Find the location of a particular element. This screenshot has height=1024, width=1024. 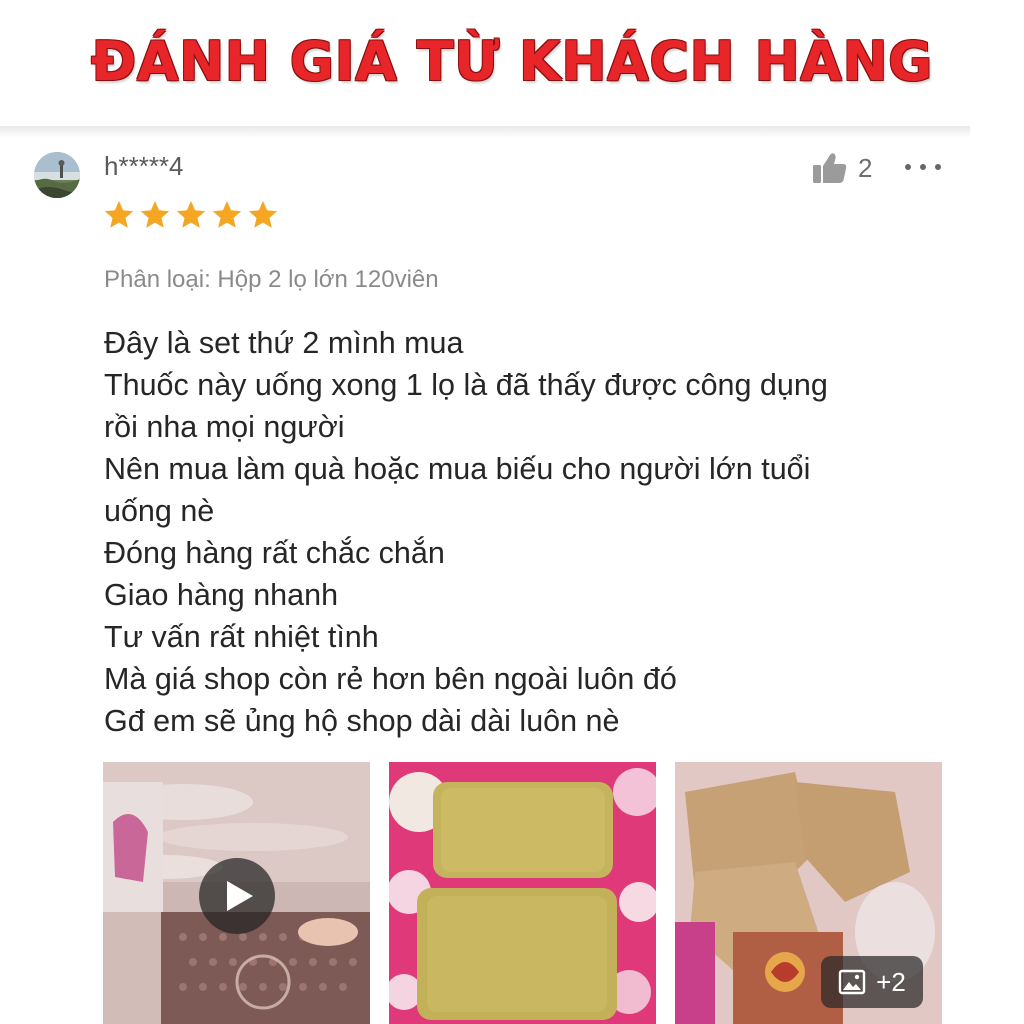

review-line: Mà giá shop còn rẻ hơn bên ngoài luôn đó is located at coordinates (390, 679).